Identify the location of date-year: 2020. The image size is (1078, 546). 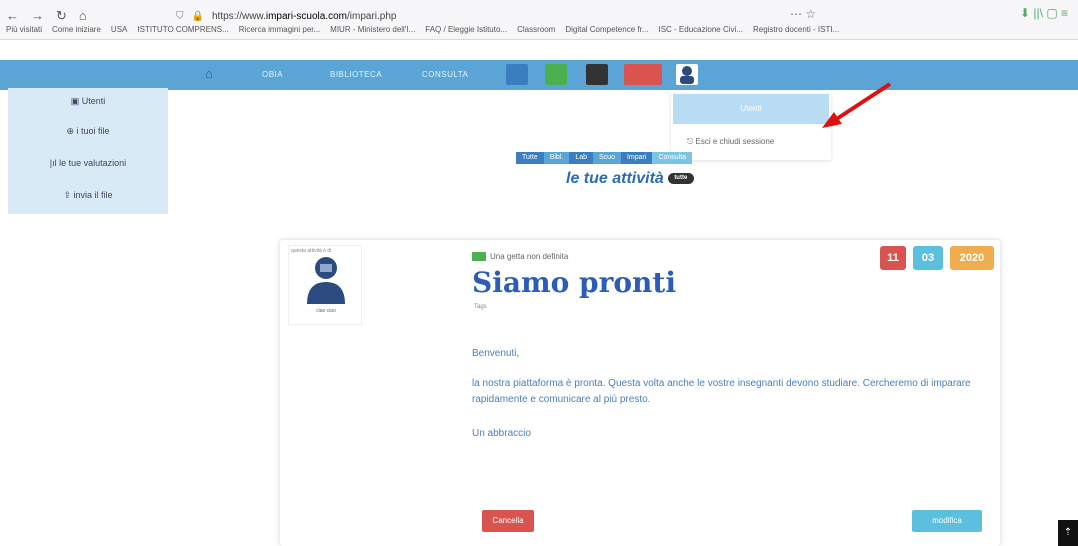
(972, 258).